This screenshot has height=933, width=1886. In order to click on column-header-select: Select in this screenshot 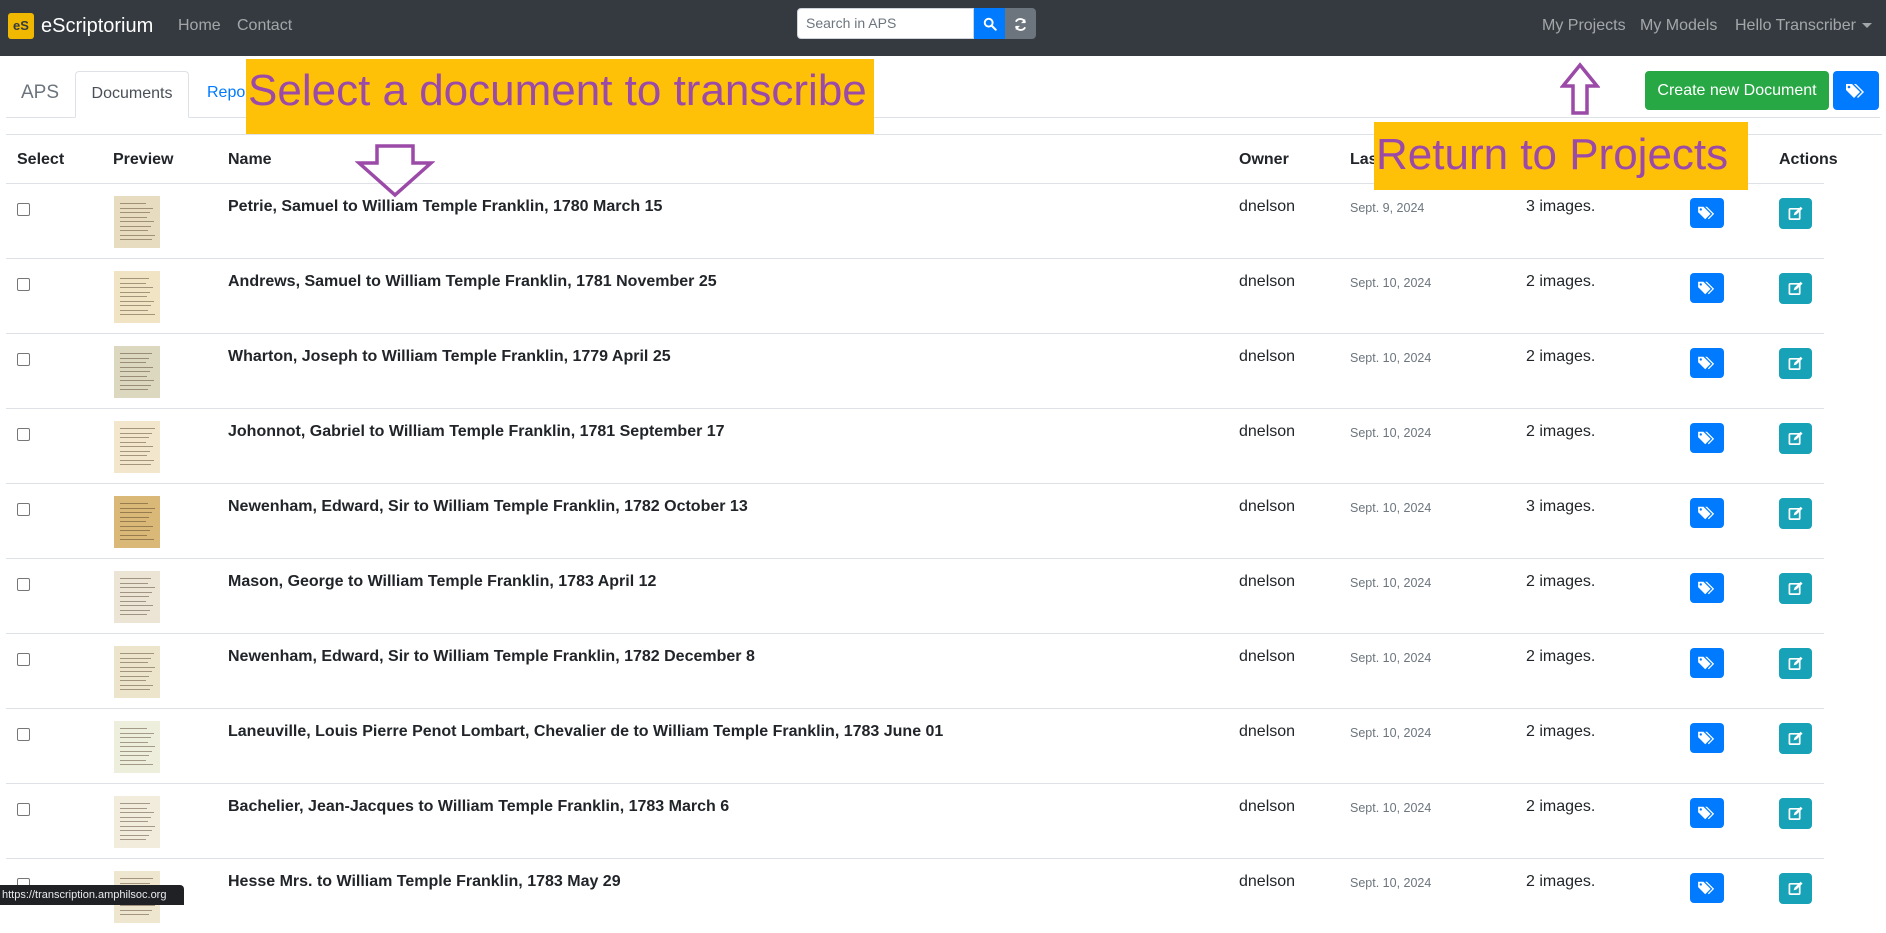, I will do `click(41, 159)`.